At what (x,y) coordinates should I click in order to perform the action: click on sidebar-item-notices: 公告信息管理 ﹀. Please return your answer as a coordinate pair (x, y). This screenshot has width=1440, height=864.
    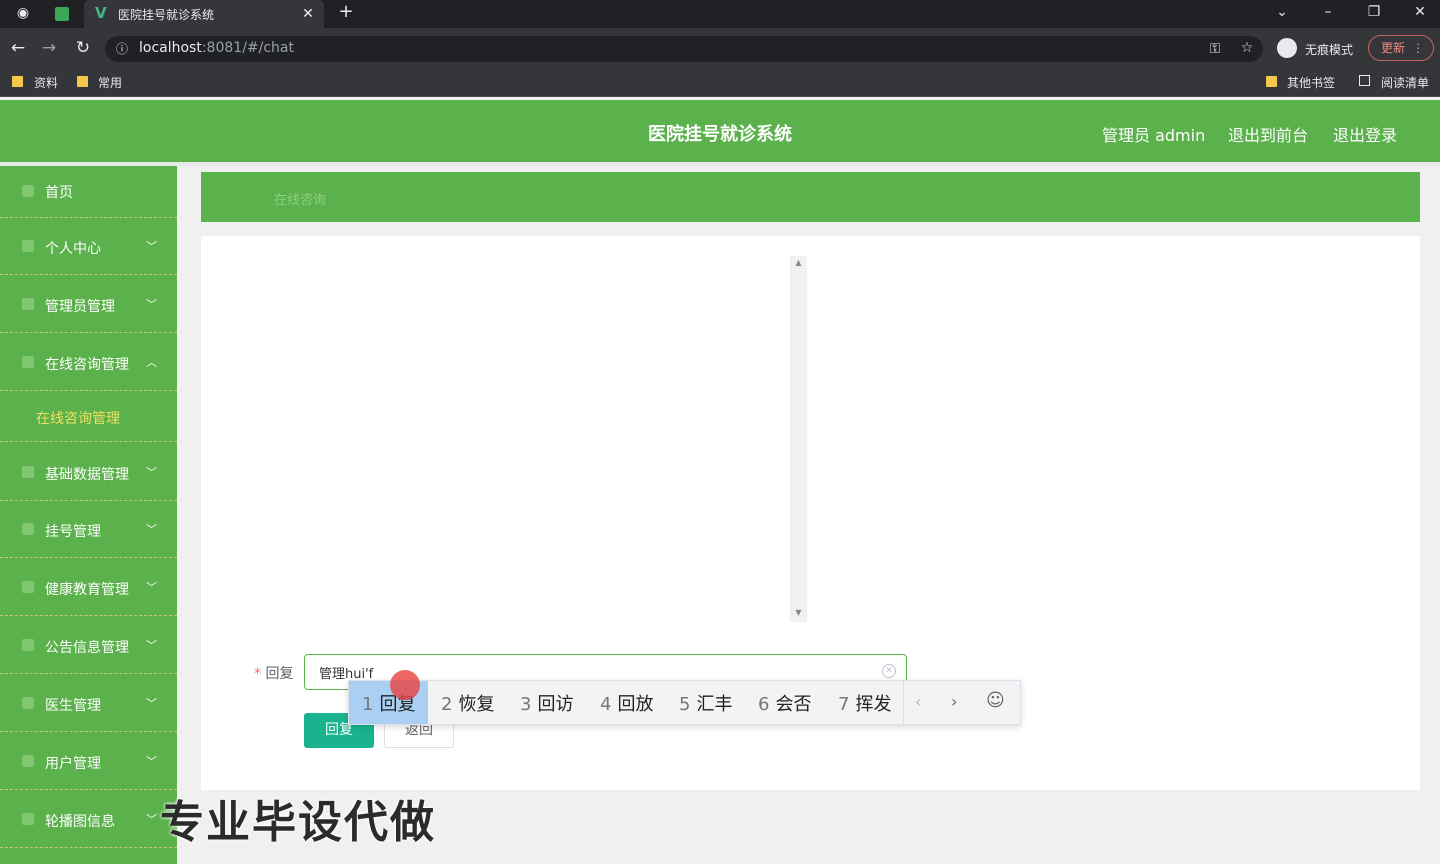
    Looking at the image, I should click on (88, 645).